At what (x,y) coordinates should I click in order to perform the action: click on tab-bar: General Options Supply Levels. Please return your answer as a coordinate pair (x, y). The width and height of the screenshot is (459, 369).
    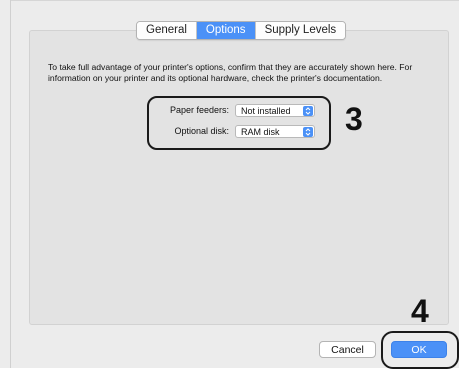
    Looking at the image, I should click on (241, 30).